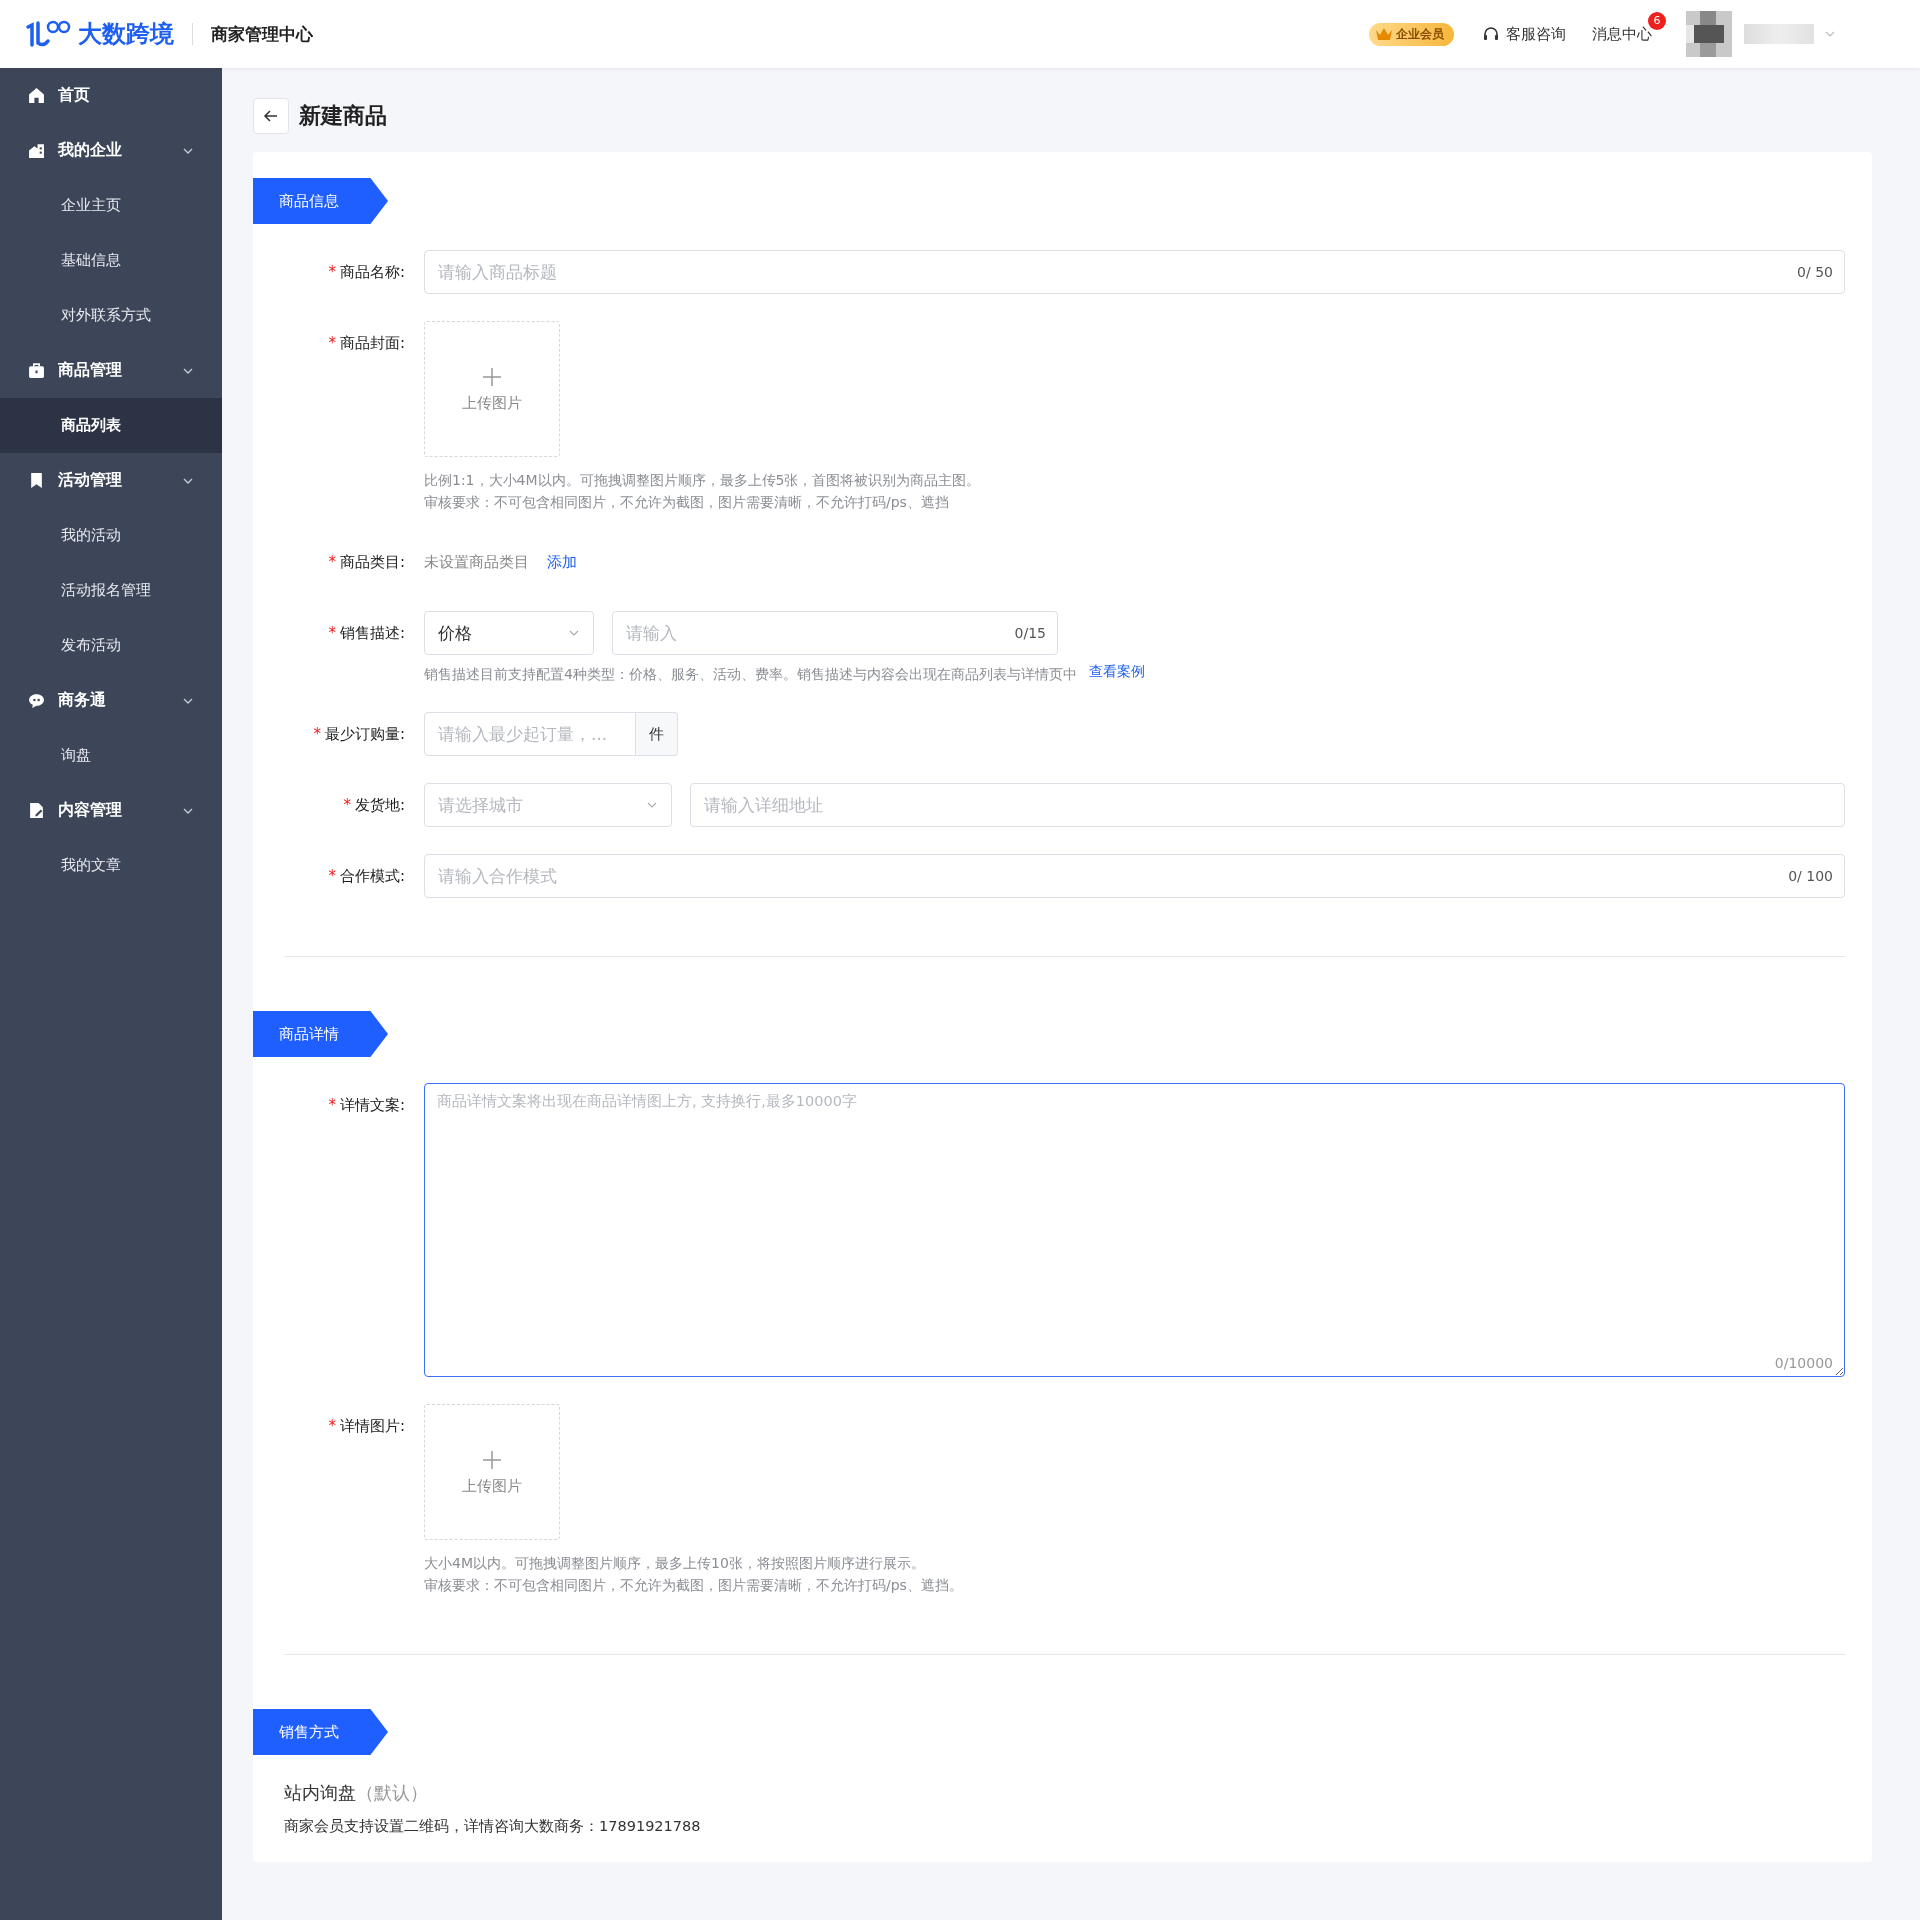  I want to click on field-label: 商品封面:, so click(372, 343).